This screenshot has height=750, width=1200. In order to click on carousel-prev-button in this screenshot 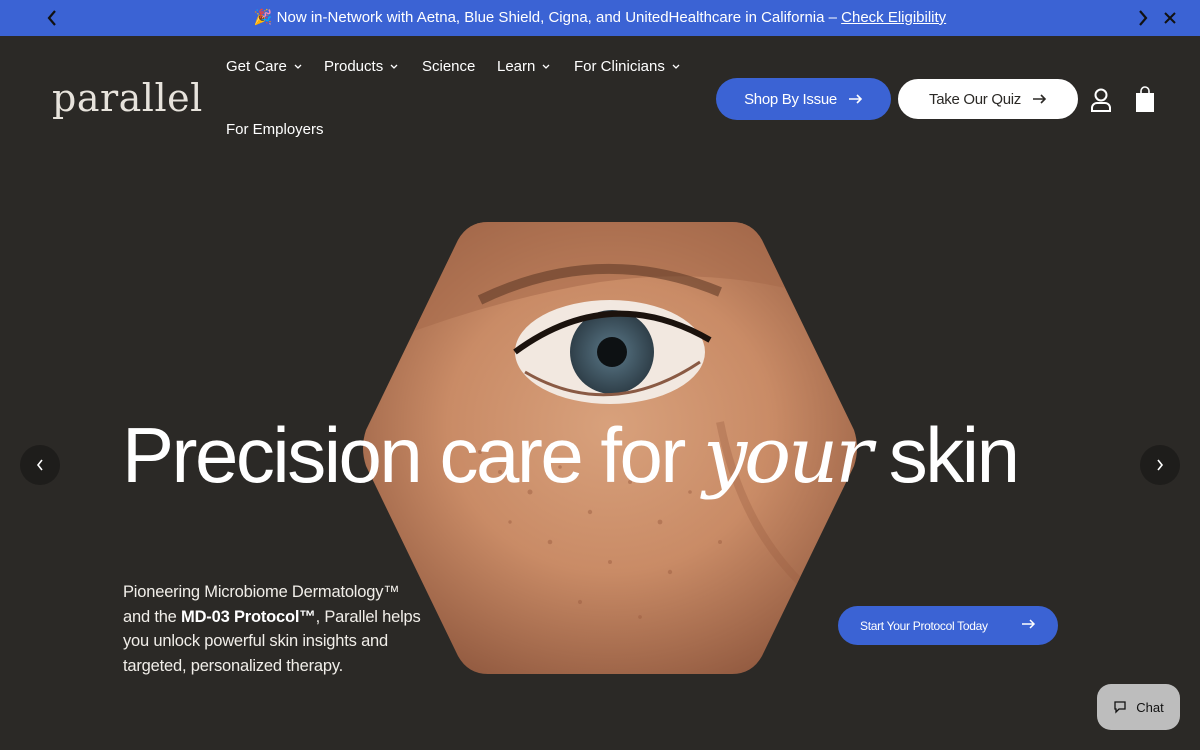, I will do `click(40, 465)`.